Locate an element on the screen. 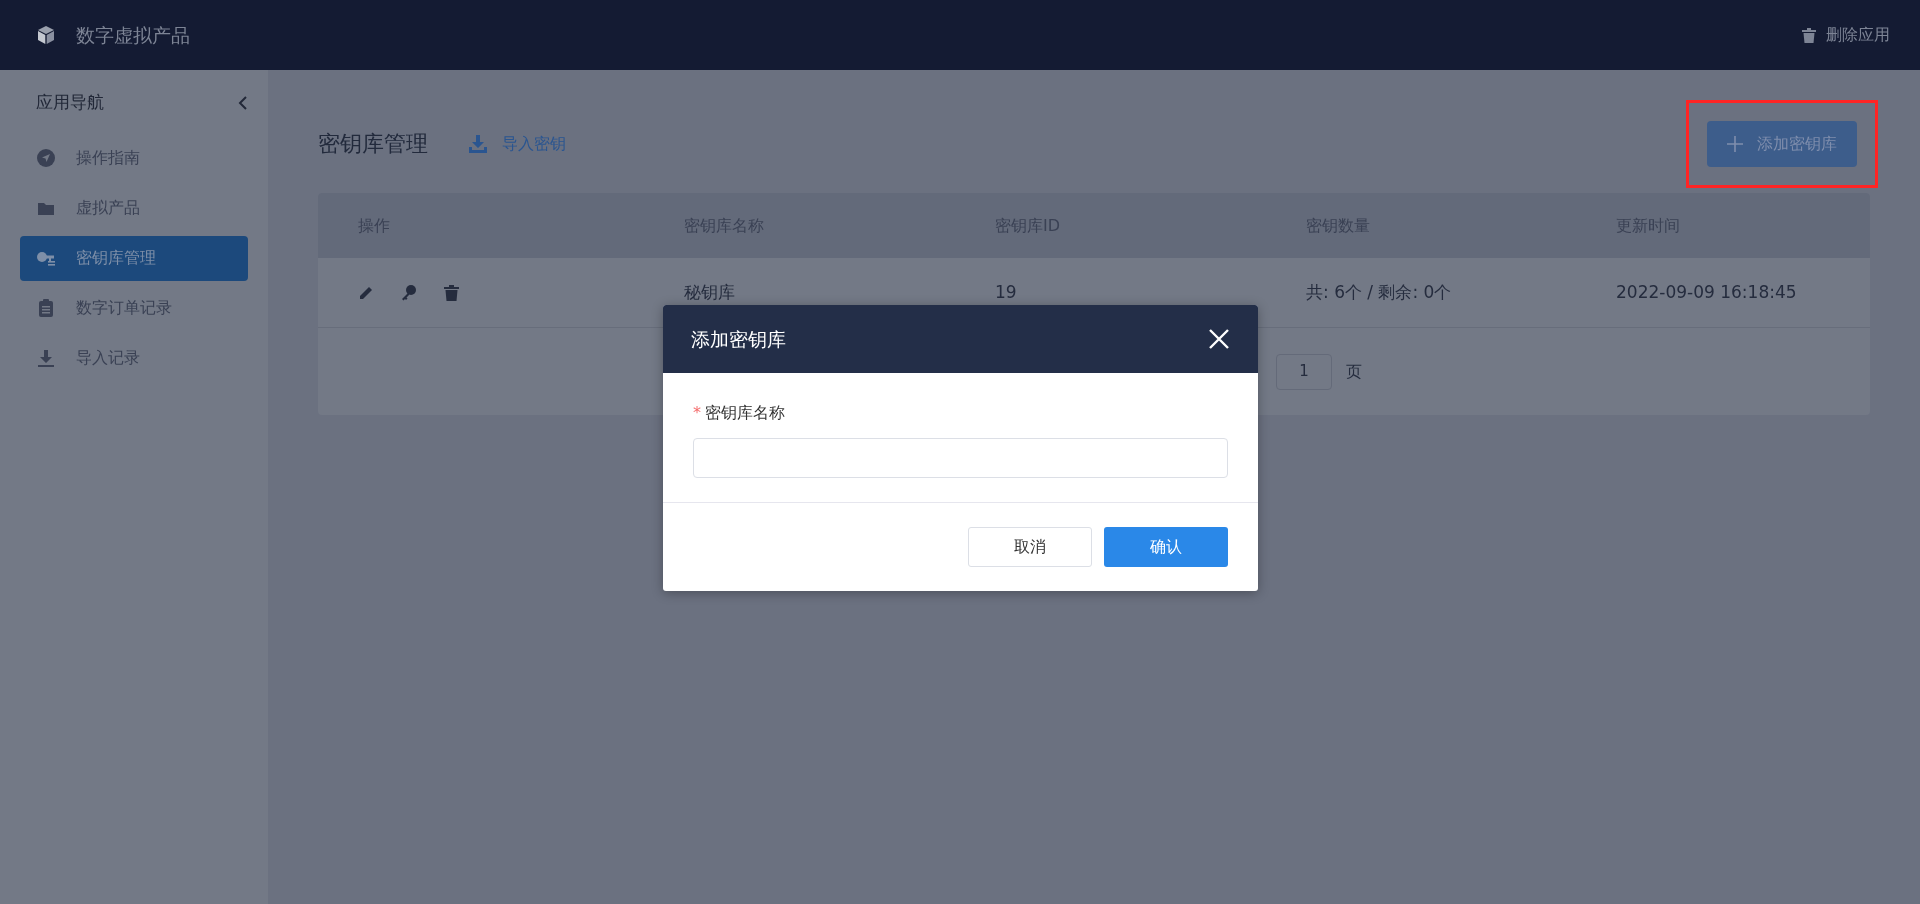 The width and height of the screenshot is (1920, 904). table-cell-text: 秘钥库 is located at coordinates (709, 292).